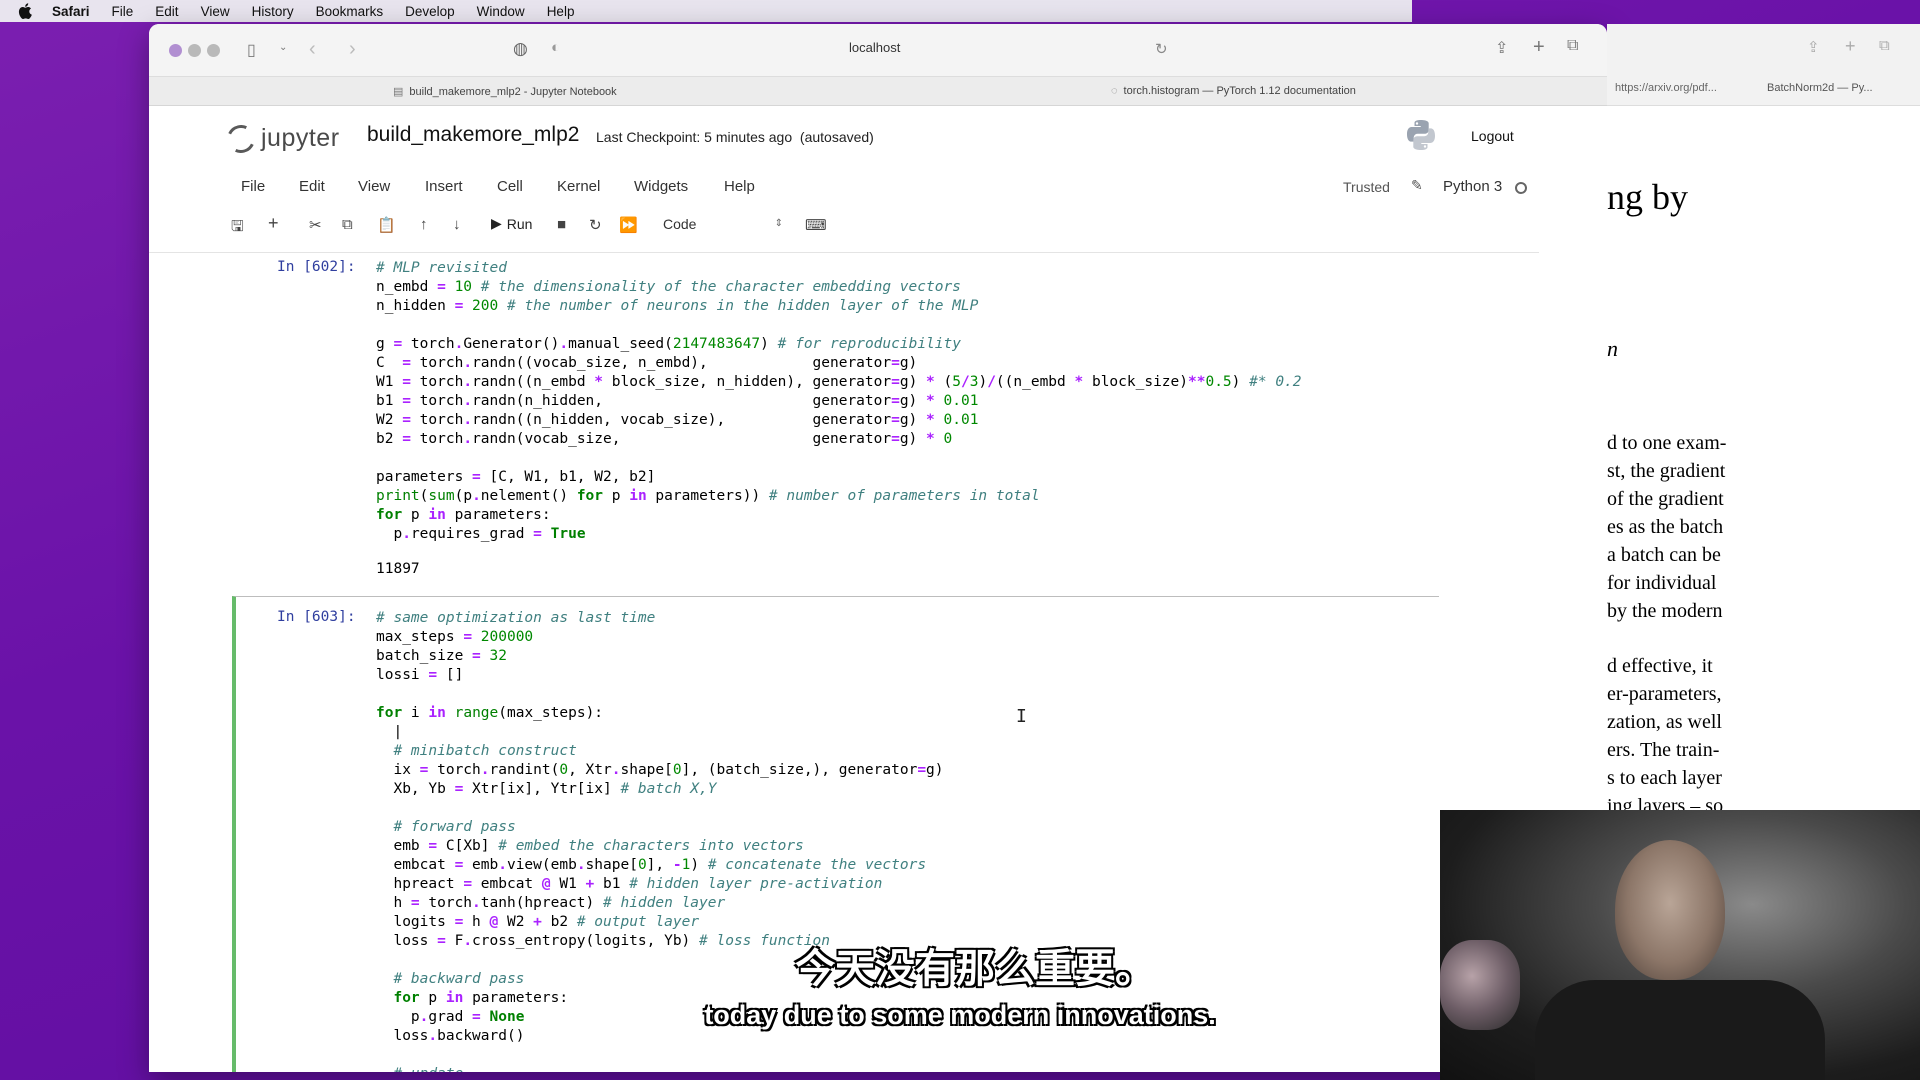  Describe the element at coordinates (595, 225) in the screenshot. I see `restart-icon: ↻` at that location.